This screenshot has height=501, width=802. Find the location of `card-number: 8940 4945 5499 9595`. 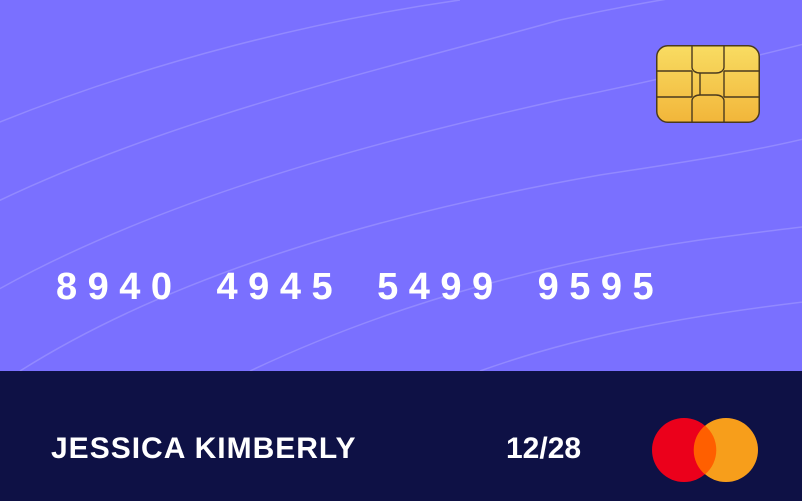

card-number: 8940 4945 5499 9595 is located at coordinates (406, 287).